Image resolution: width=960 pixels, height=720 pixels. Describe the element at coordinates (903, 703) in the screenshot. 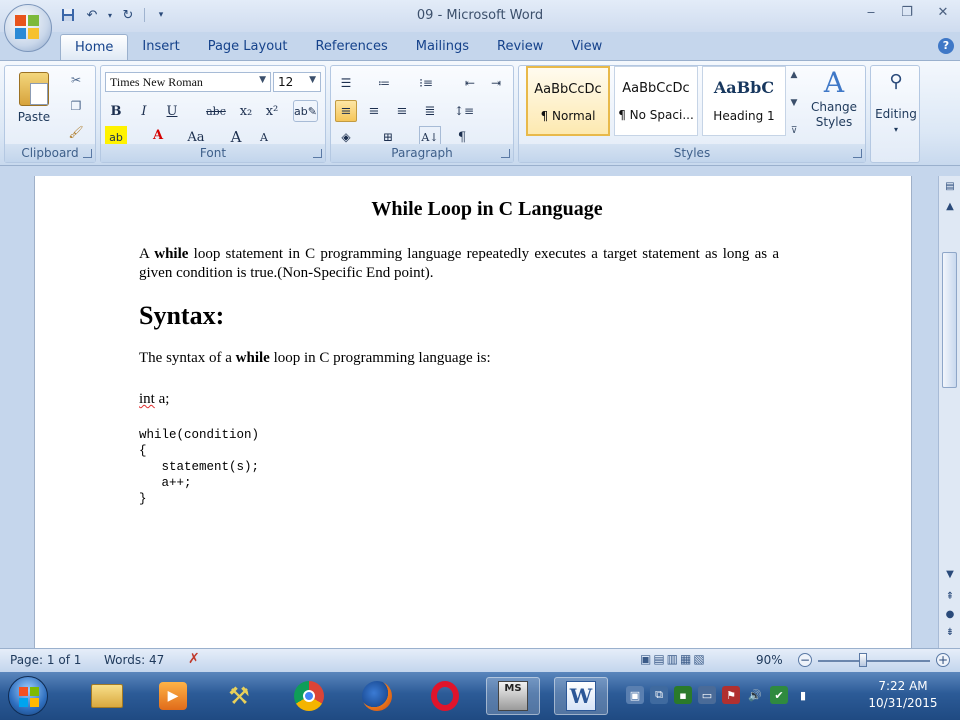

I see `clock-date: 10/31/2015` at that location.